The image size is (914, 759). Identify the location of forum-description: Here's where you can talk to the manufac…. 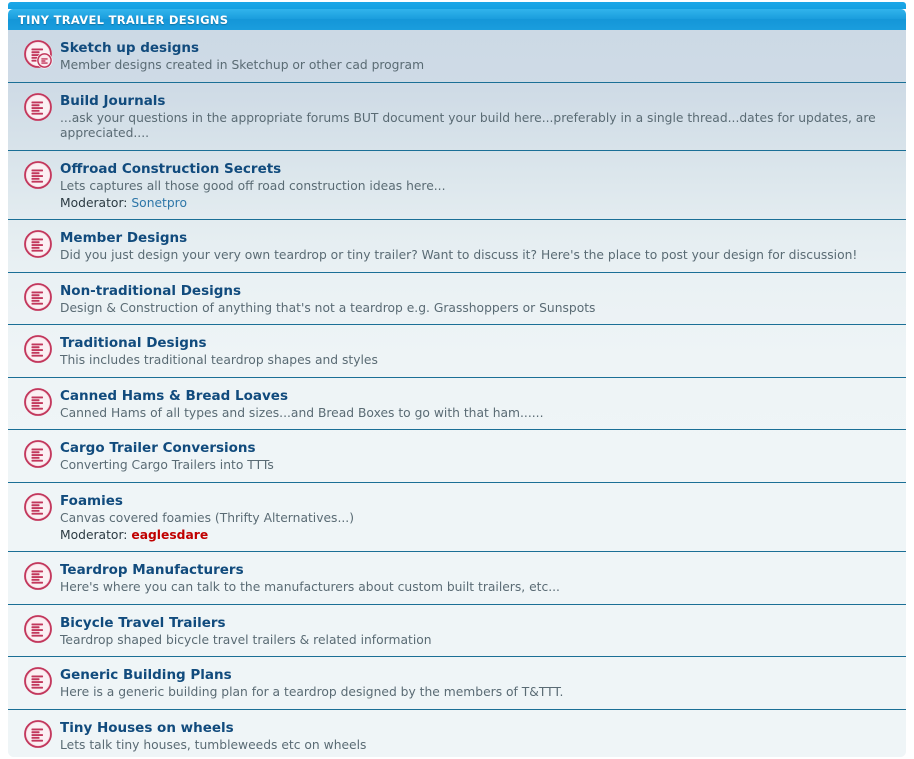
(310, 587).